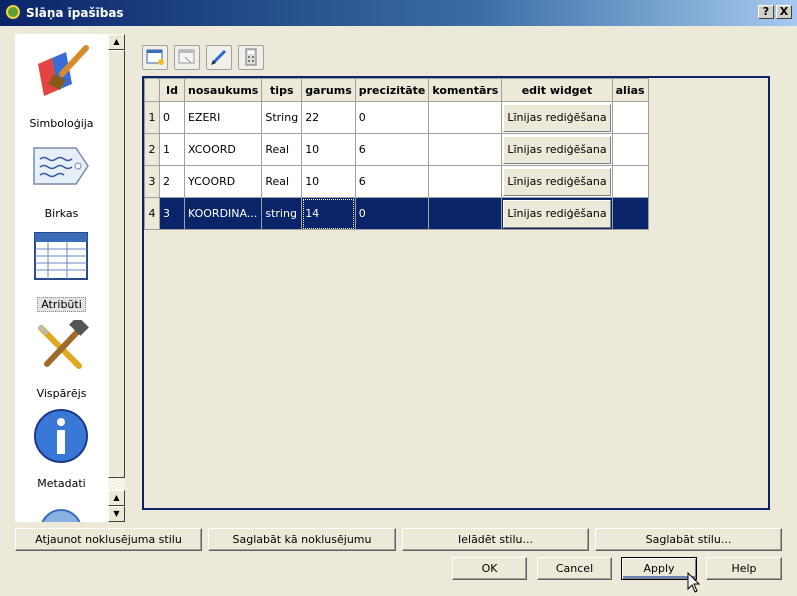 This screenshot has width=797, height=596. I want to click on help-button: Help, so click(744, 568).